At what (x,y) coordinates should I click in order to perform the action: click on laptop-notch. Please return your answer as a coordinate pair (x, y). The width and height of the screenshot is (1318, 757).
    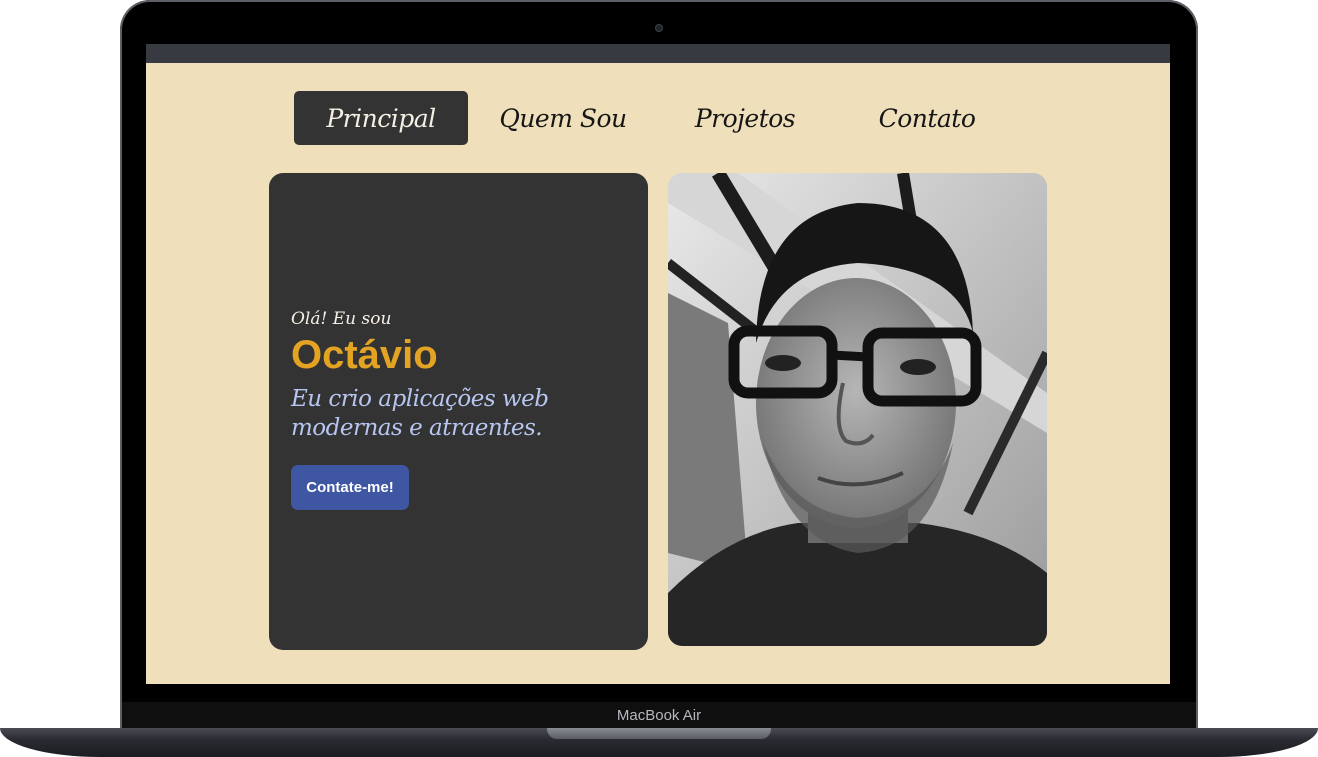
    Looking at the image, I should click on (659, 733).